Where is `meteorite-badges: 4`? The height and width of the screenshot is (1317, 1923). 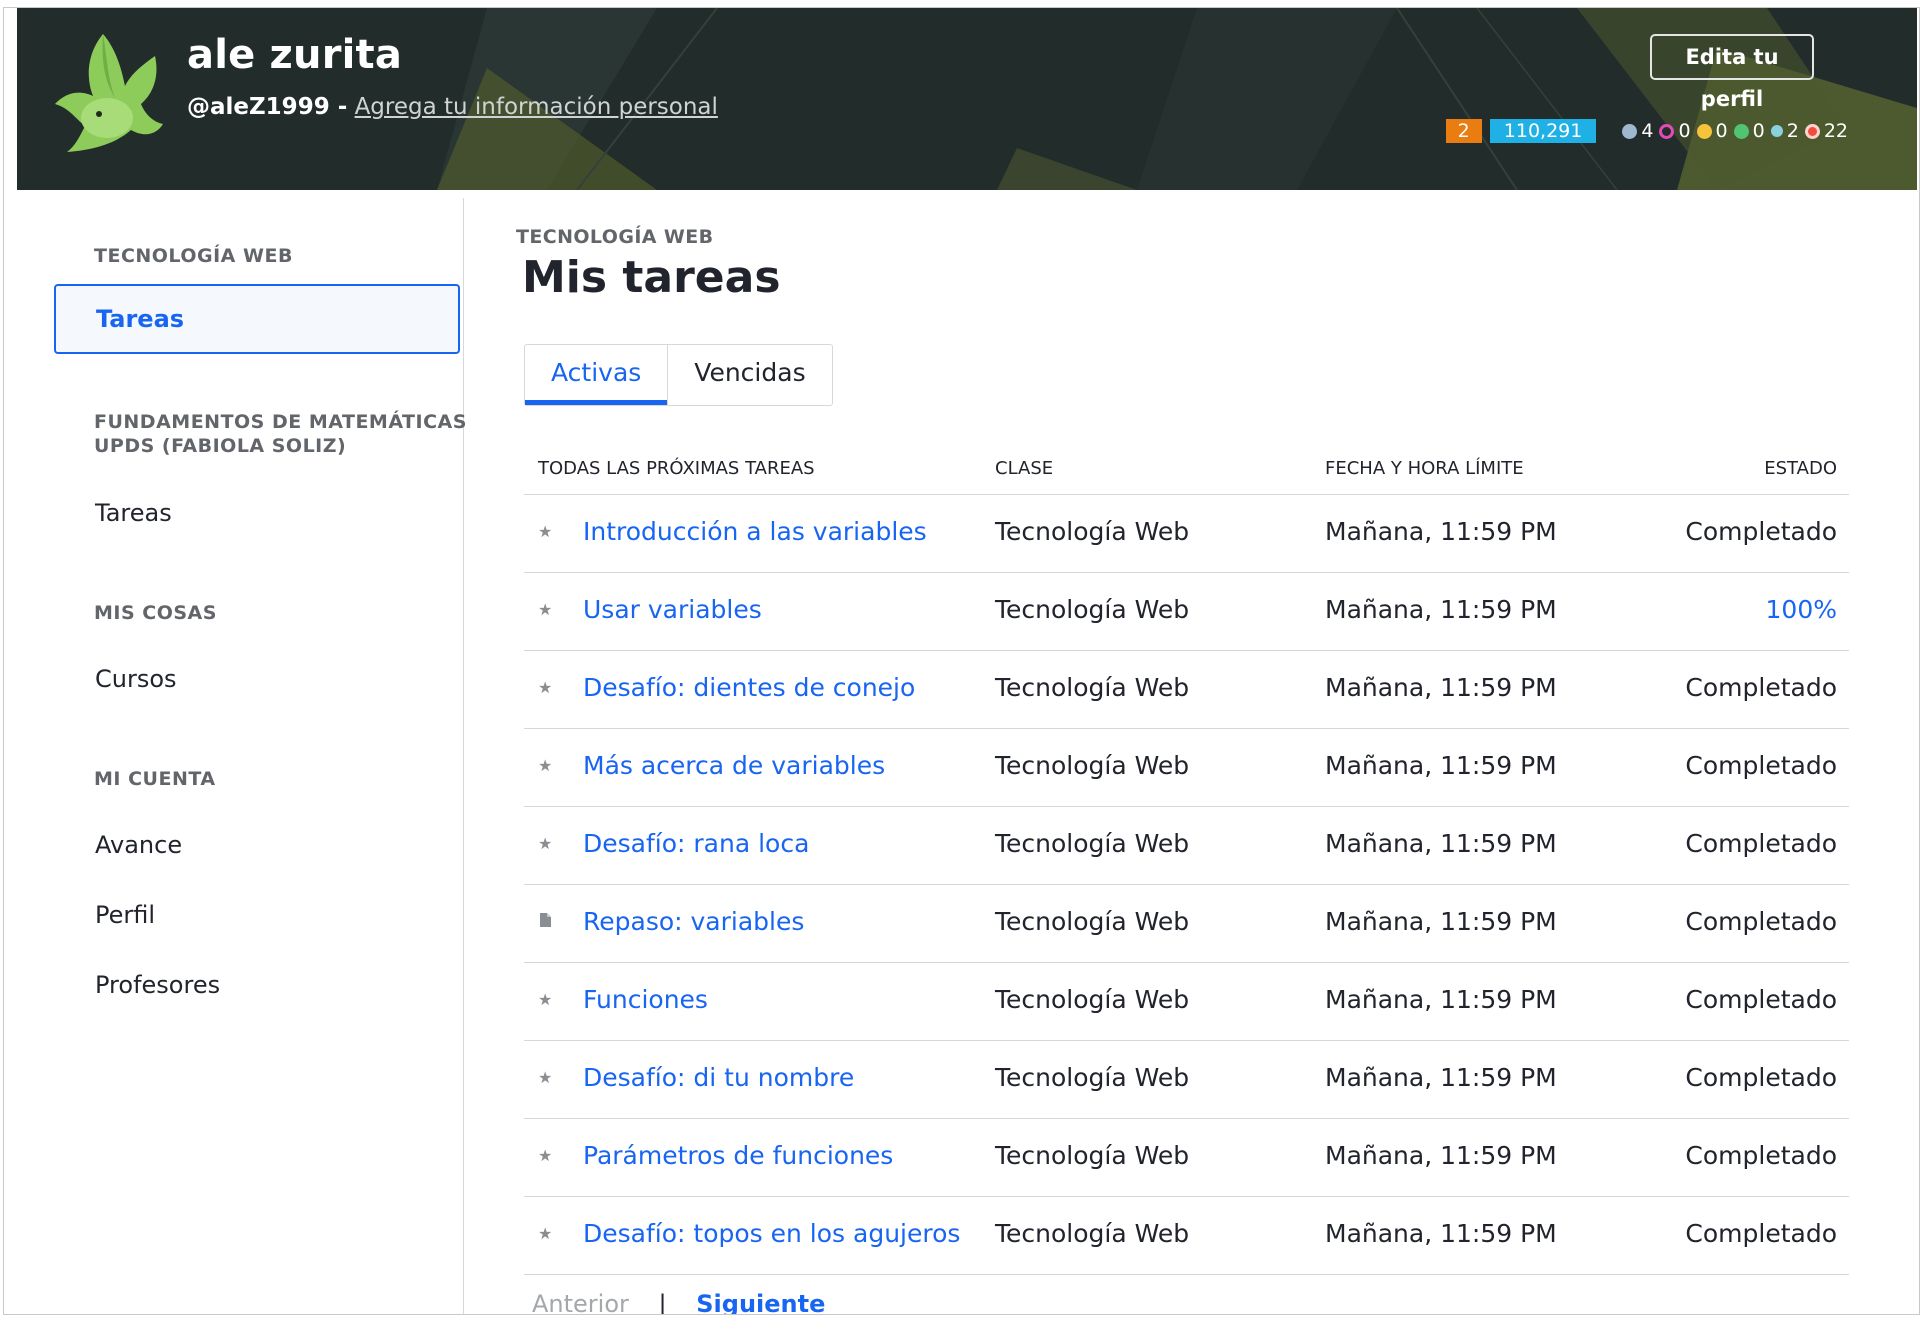
meteorite-badges: 4 is located at coordinates (1637, 131).